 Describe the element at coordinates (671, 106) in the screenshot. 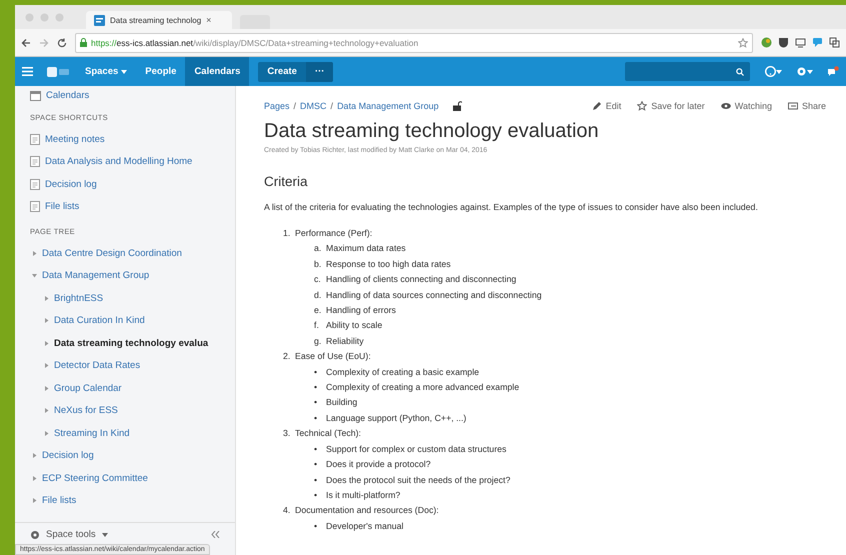

I see `save-button: Save for later` at that location.